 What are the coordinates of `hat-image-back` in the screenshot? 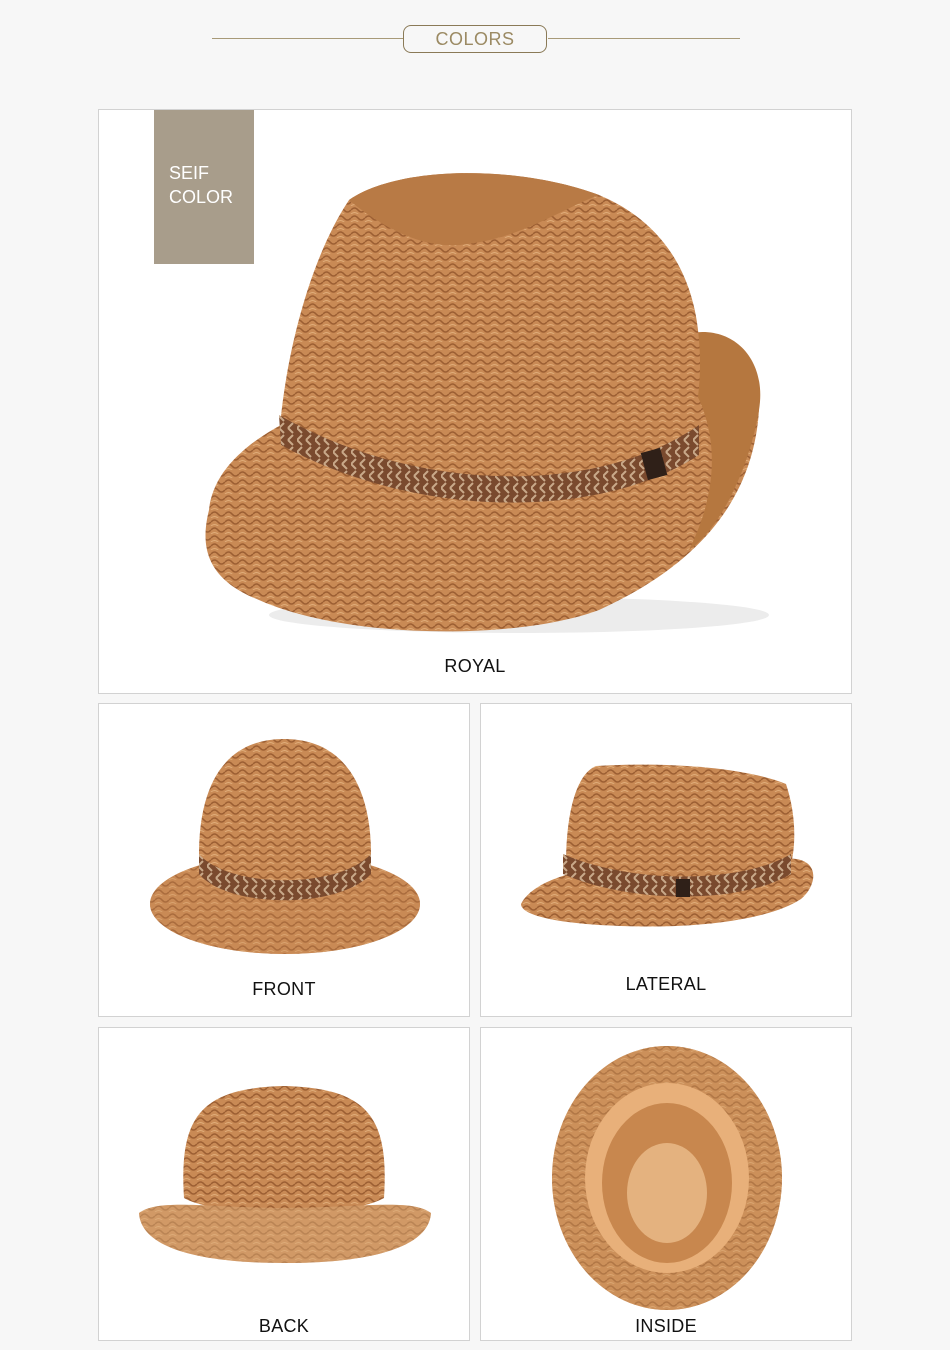 It's located at (285, 1174).